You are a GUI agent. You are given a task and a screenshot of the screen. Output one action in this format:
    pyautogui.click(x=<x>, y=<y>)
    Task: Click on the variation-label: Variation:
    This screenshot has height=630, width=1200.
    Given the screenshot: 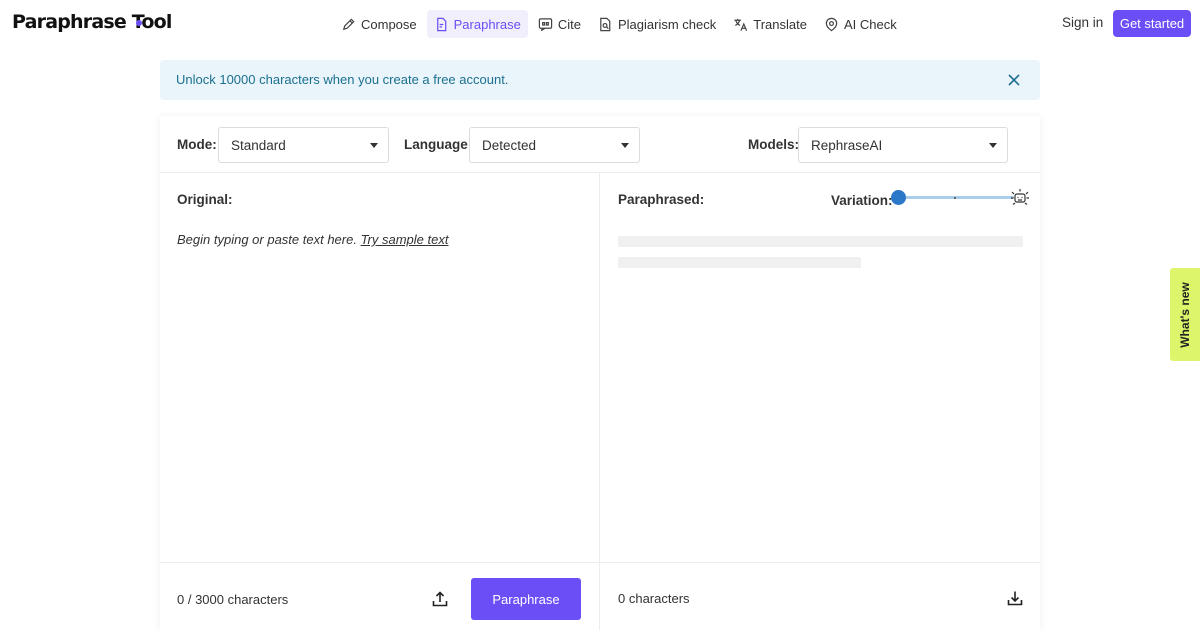 What is the action you would take?
    pyautogui.click(x=862, y=200)
    